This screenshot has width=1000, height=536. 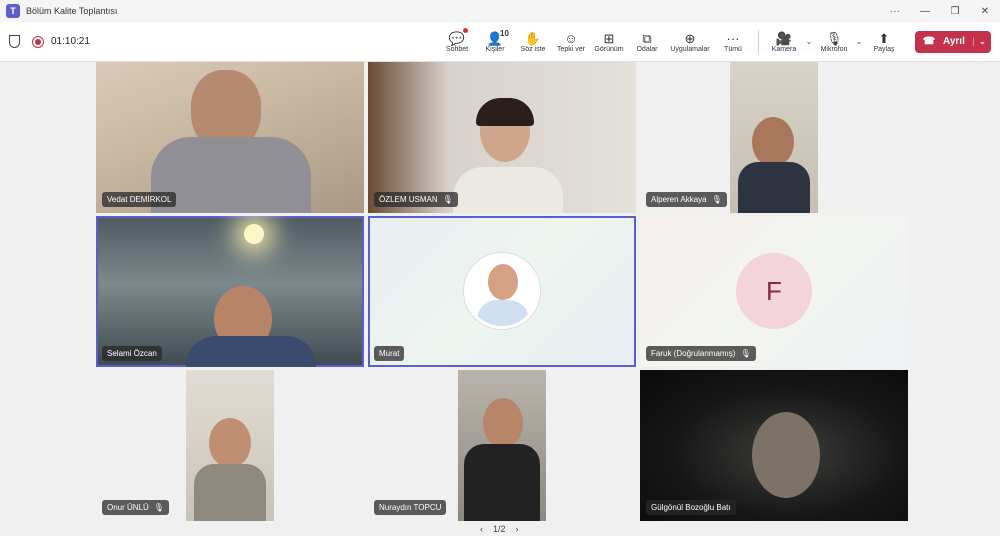 What do you see at coordinates (859, 41) in the screenshot?
I see `mic-options-chevron-icon: ⌄` at bounding box center [859, 41].